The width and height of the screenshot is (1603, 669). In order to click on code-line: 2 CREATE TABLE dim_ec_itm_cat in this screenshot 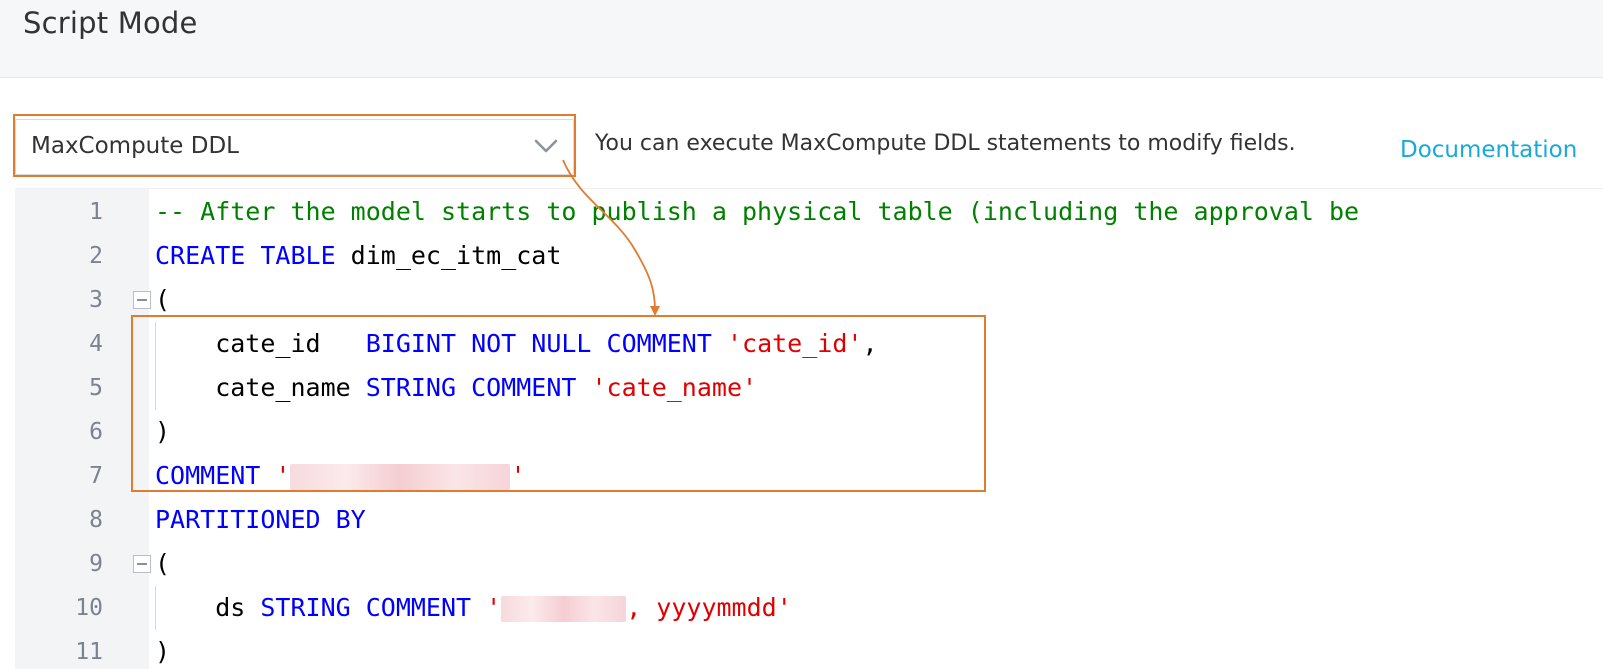, I will do `click(809, 256)`.